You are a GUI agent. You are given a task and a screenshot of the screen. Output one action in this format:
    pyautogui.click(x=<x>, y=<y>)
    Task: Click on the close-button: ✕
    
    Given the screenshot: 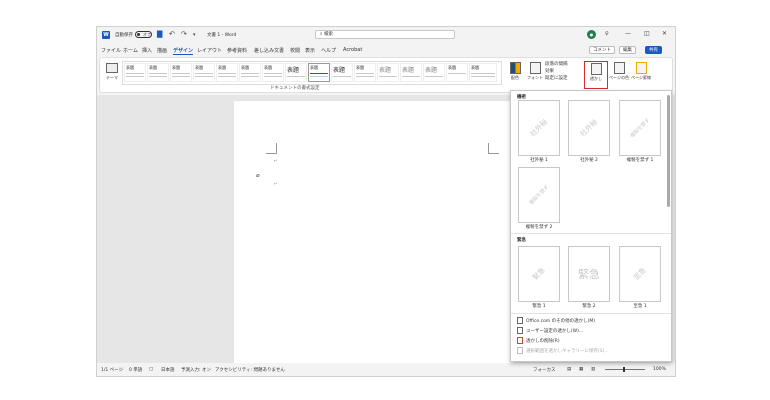 What is the action you would take?
    pyautogui.click(x=664, y=33)
    